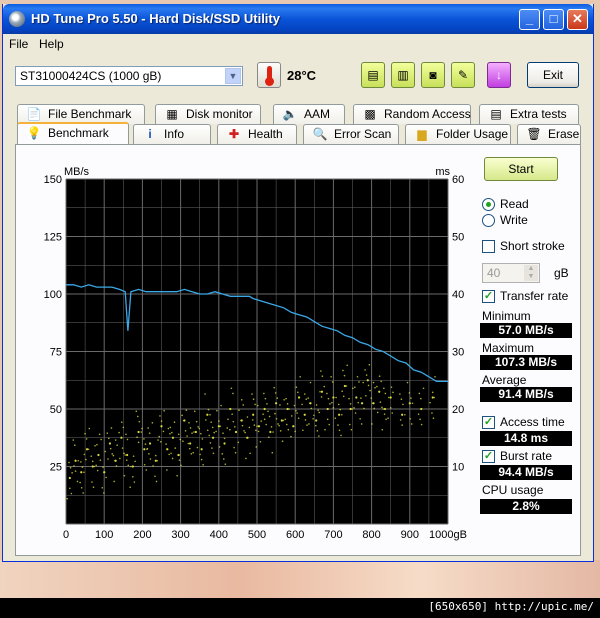 The image size is (600, 618). I want to click on options-button: ✎, so click(463, 75).